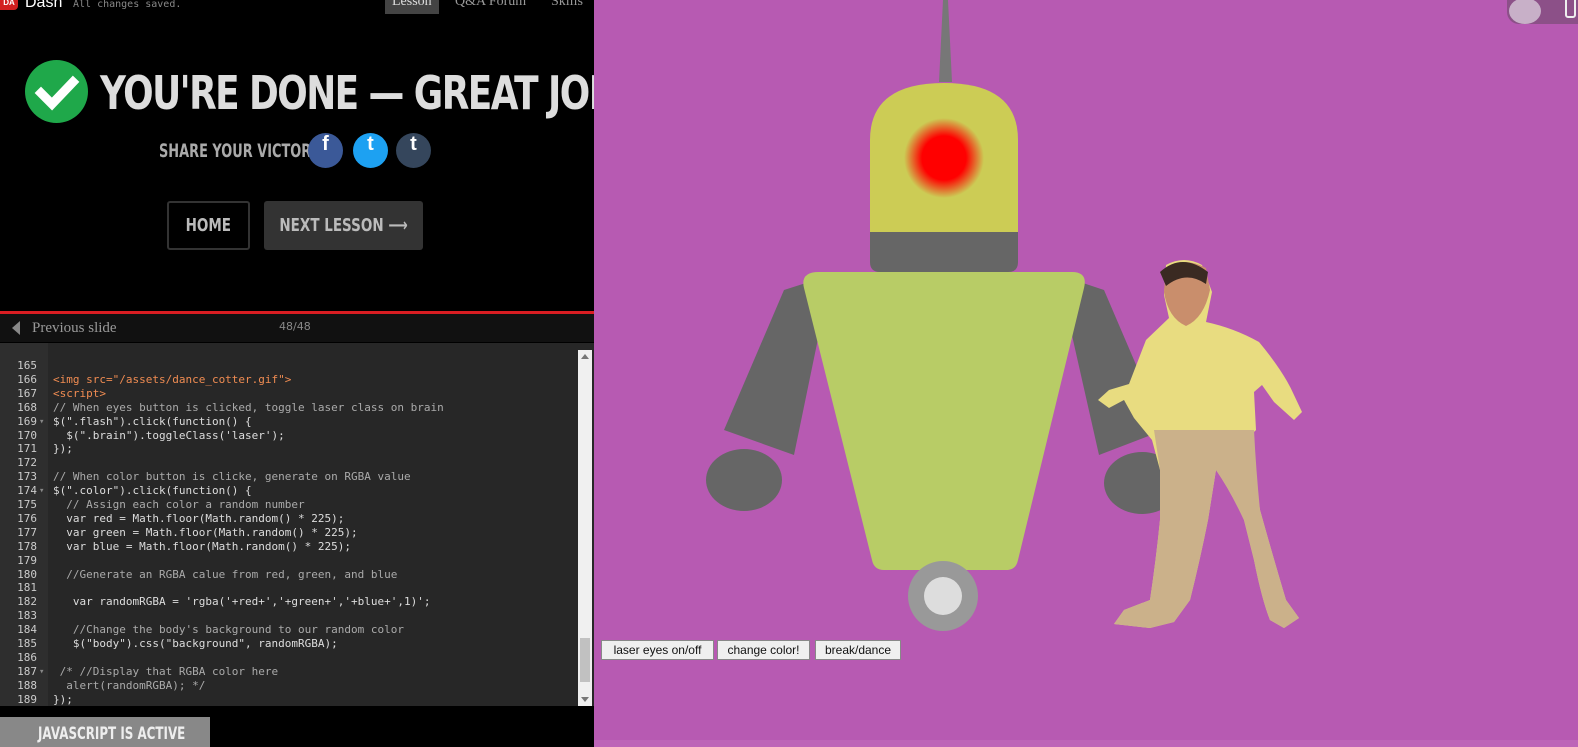 The image size is (1578, 747). Describe the element at coordinates (347, 93) in the screenshot. I see `completion-title: YOU'RE DONE — GREAT JOB!` at that location.